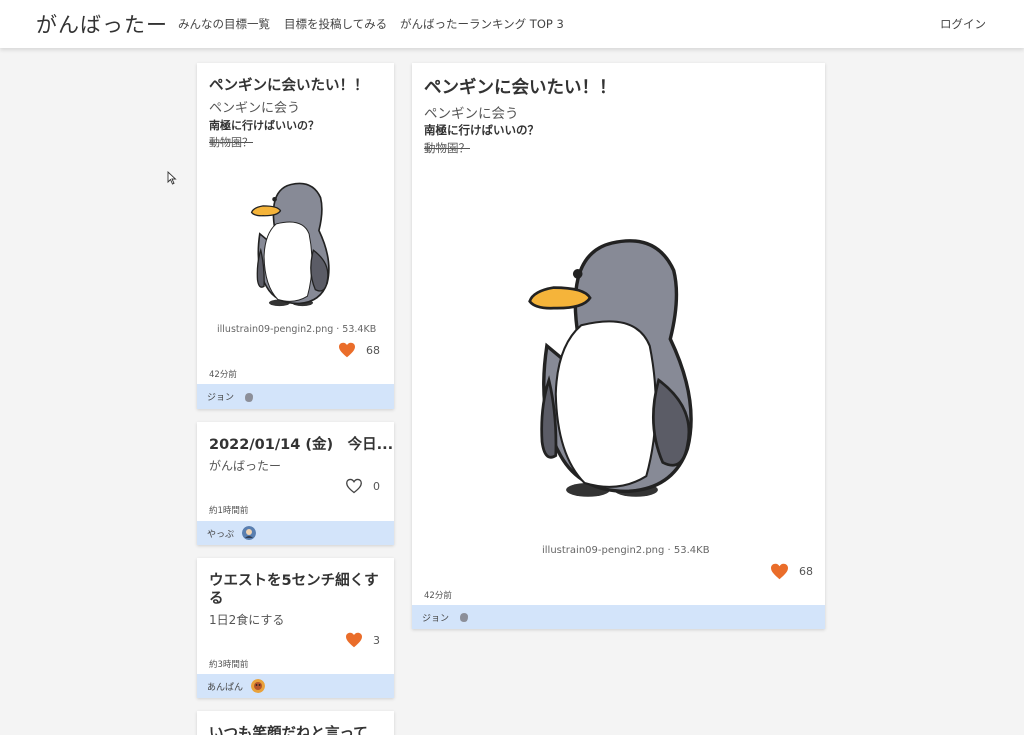 Image resolution: width=1024 pixels, height=735 pixels. What do you see at coordinates (295, 483) in the screenshot?
I see `goal-card: 2022/01/14 (金) 今日... がんばったー 0 約1時間前 やっぷ` at bounding box center [295, 483].